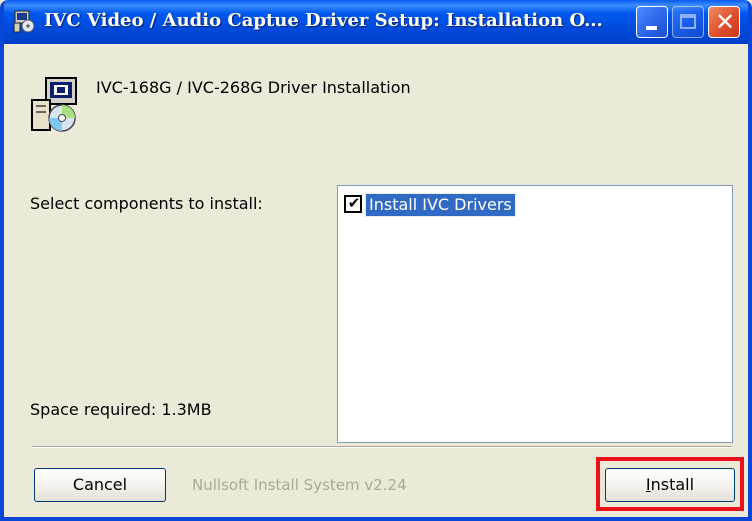 This screenshot has height=521, width=752. I want to click on close-icon: ✕, so click(725, 22).